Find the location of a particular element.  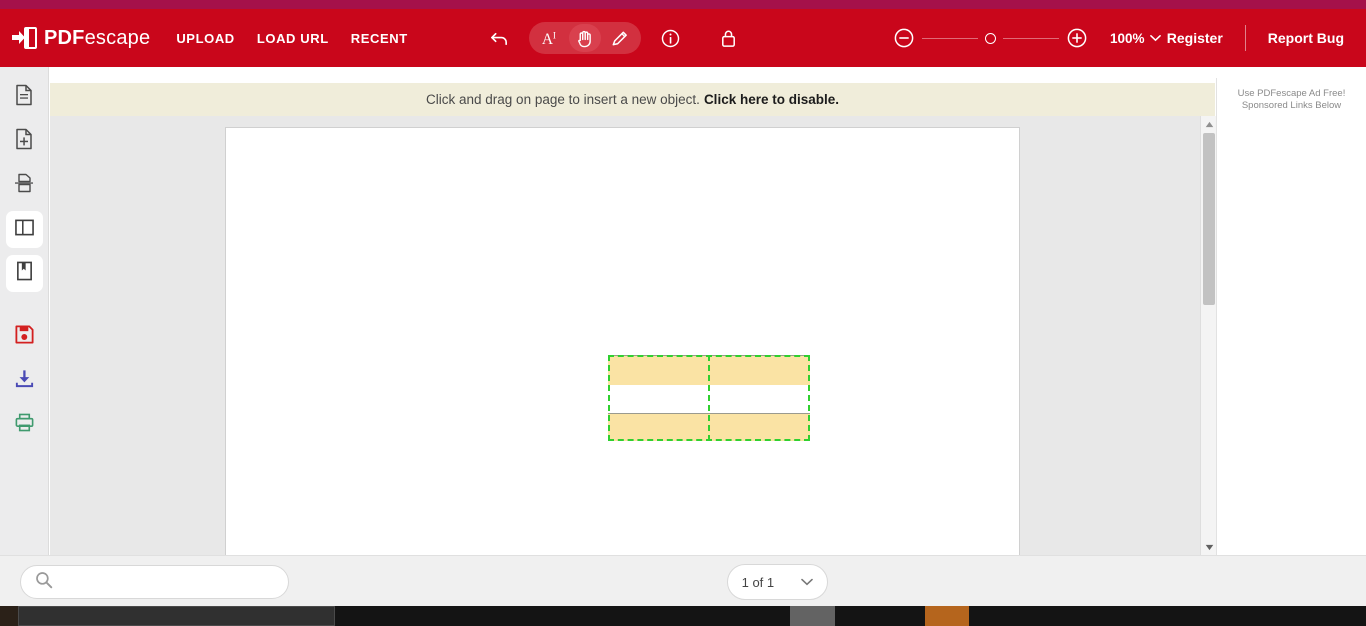

svg-text: I is located at coordinates (554, 35).